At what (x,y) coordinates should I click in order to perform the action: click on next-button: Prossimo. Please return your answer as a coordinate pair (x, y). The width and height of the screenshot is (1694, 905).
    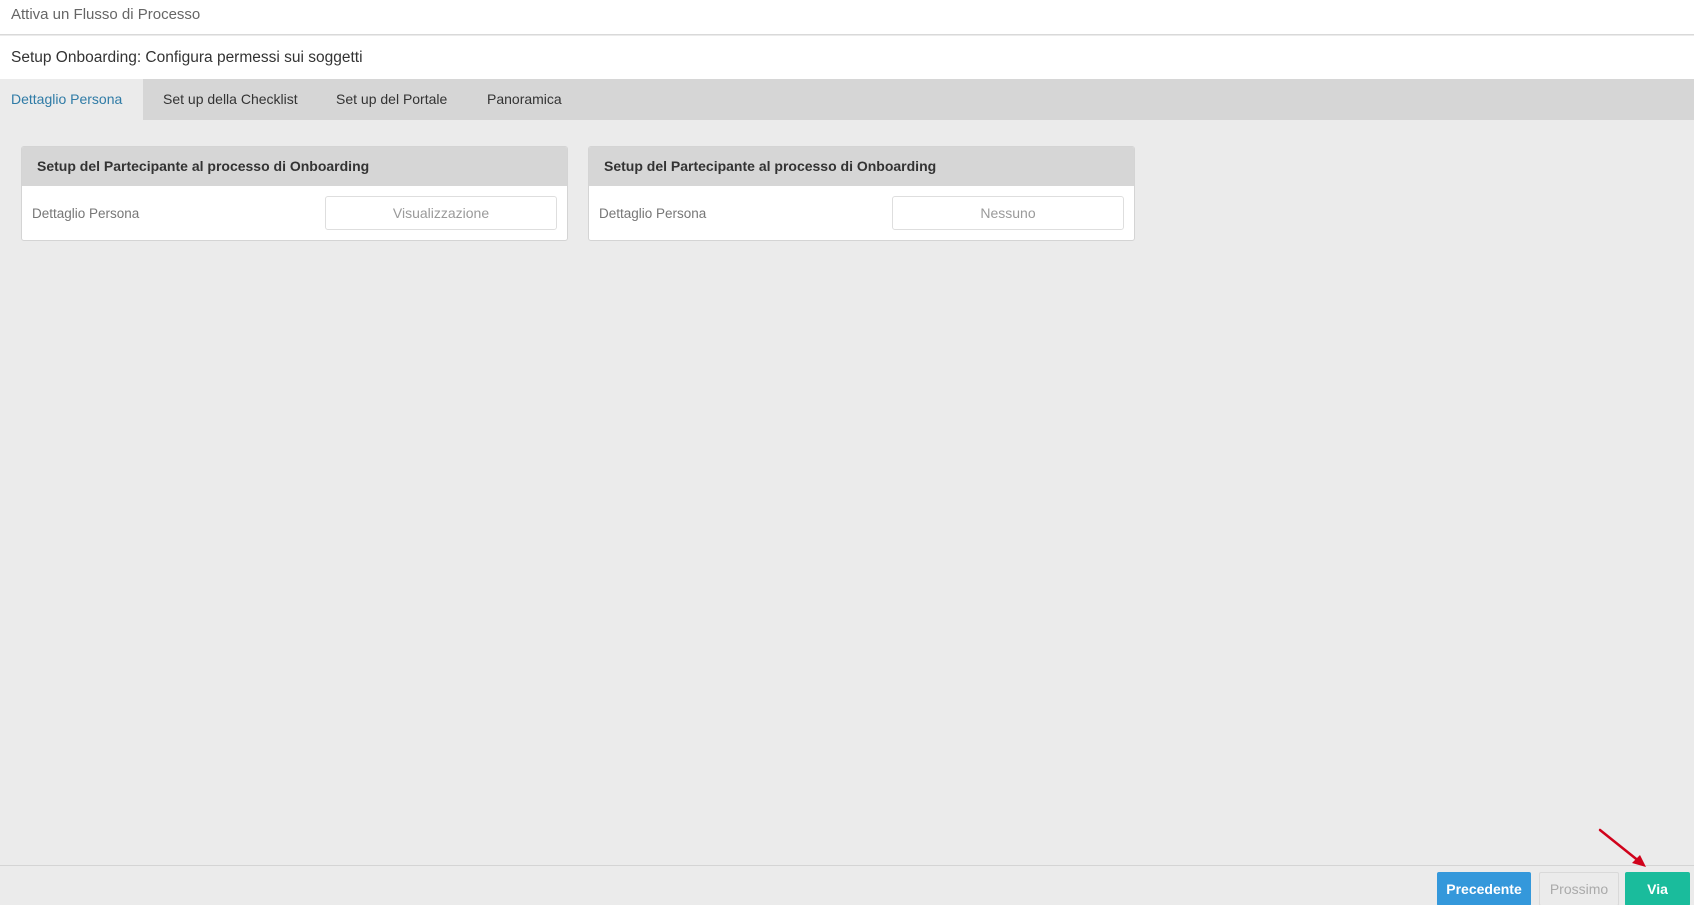
    Looking at the image, I should click on (1579, 888).